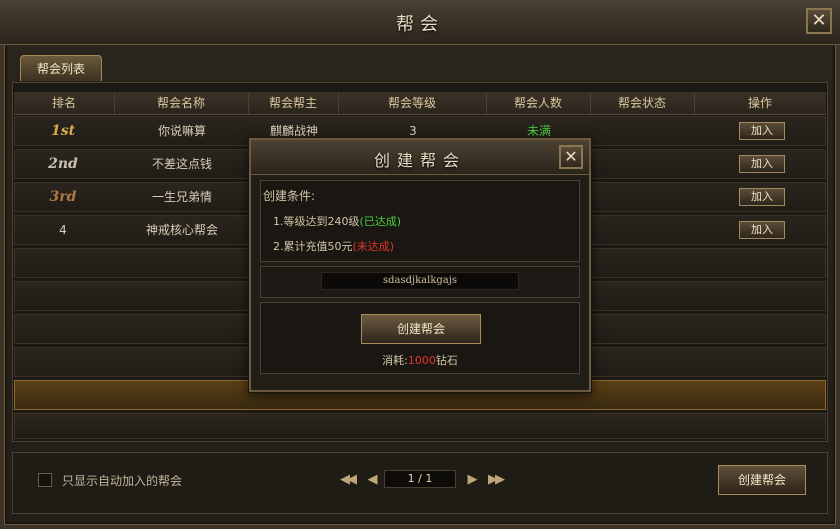  I want to click on close-button: ✕, so click(819, 21).